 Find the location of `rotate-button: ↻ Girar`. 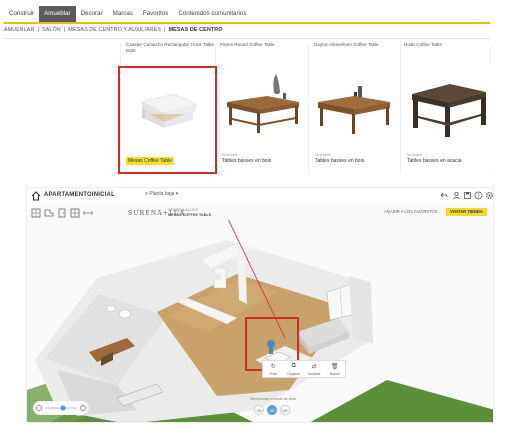

rotate-button: ↻ Girar is located at coordinates (273, 369).